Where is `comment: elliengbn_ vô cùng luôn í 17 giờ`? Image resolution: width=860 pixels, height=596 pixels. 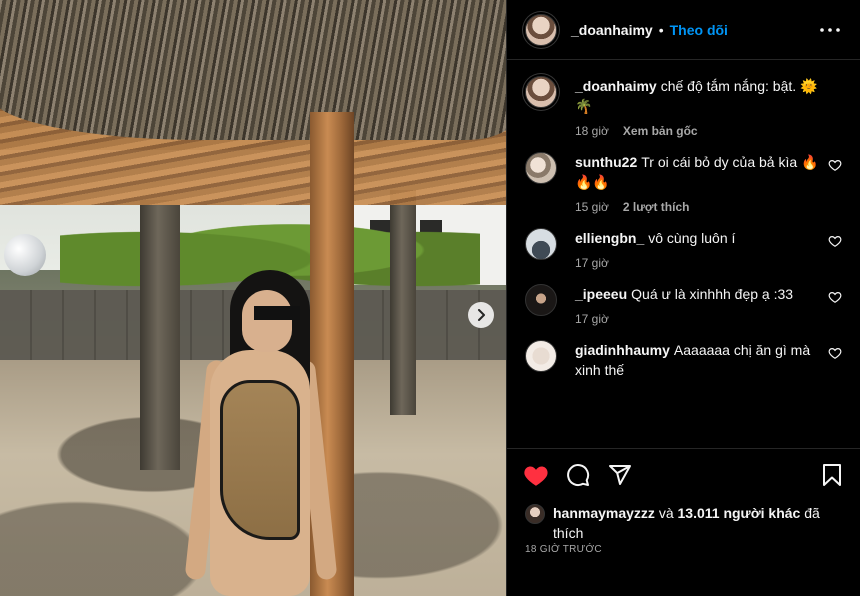 comment: elliengbn_ vô cùng luôn í 17 giờ is located at coordinates (683, 249).